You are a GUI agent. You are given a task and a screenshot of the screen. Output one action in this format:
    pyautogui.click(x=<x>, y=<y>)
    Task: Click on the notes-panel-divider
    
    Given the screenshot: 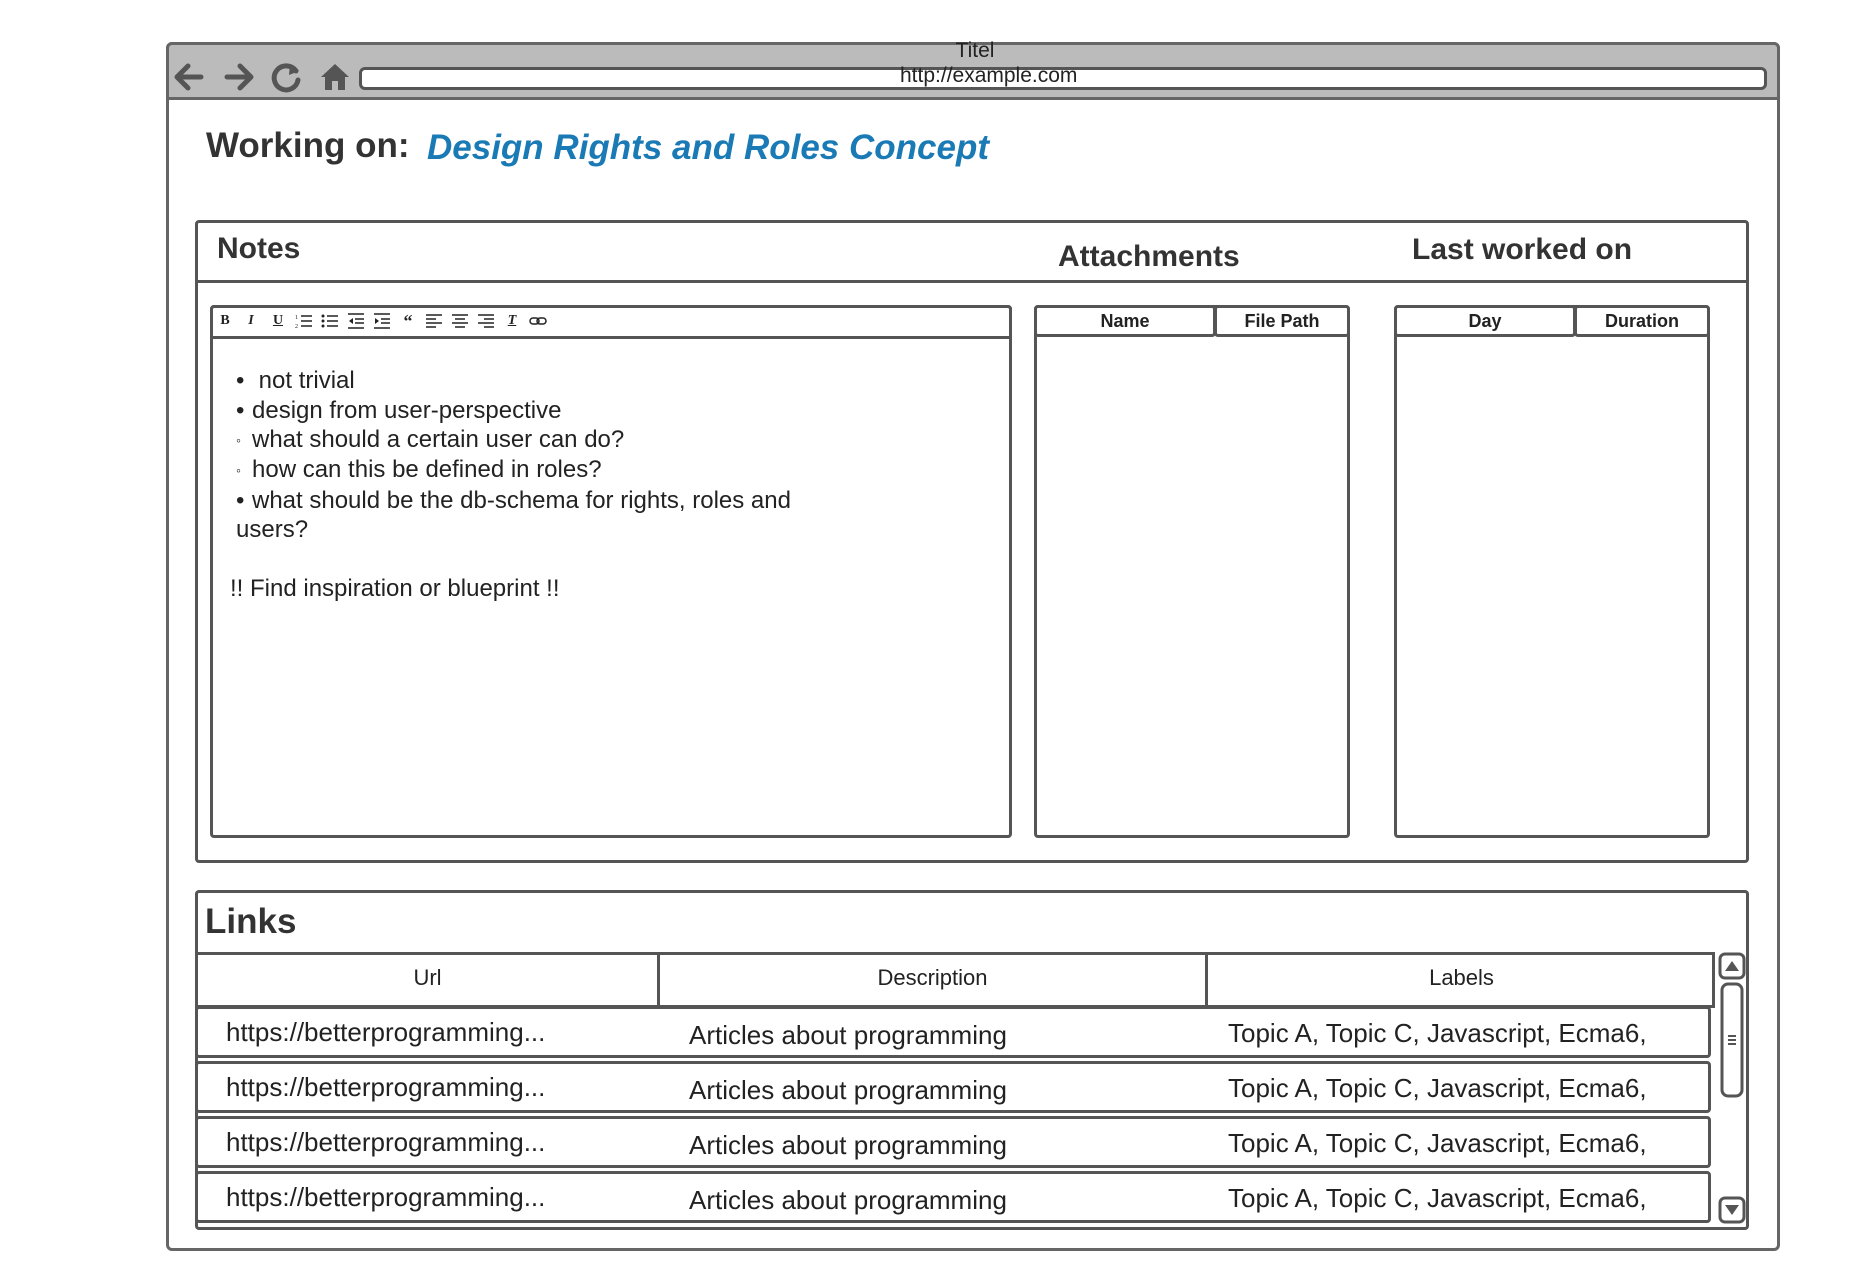 What is the action you would take?
    pyautogui.click(x=972, y=281)
    